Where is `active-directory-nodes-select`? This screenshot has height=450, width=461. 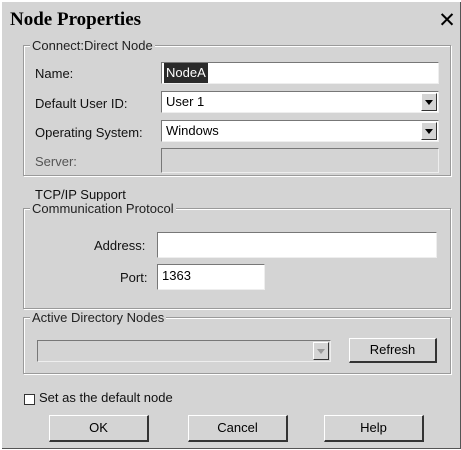 active-directory-nodes-select is located at coordinates (184, 351).